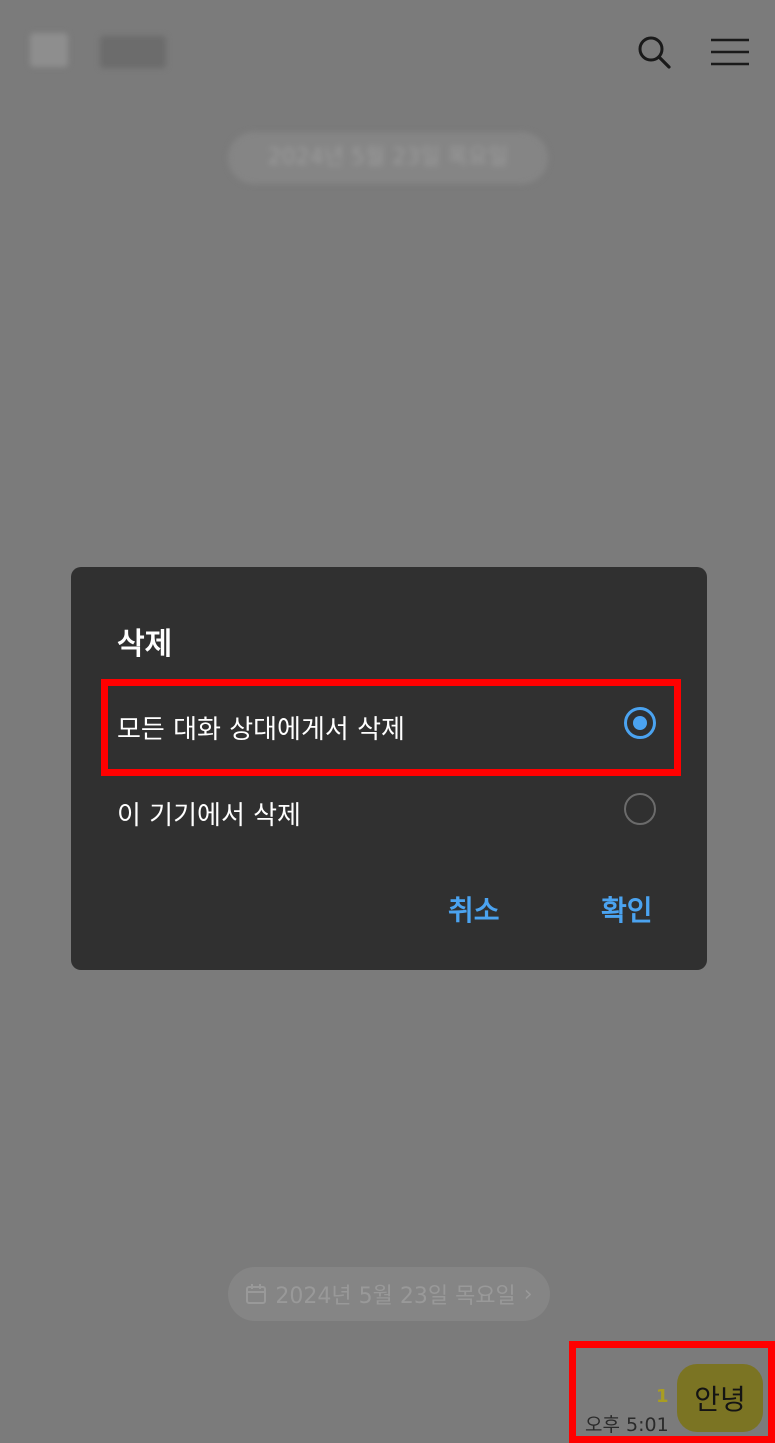  I want to click on back-button, so click(49, 50).